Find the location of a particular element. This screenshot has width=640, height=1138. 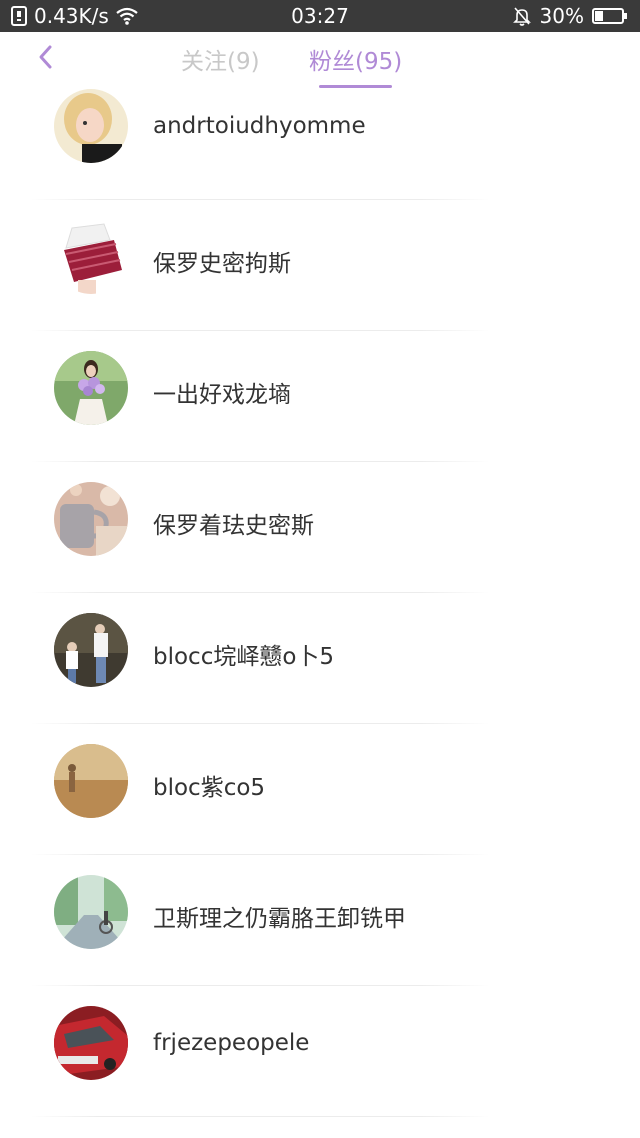

list-item: 卫斯理之仍霸胳王卸铣甲 is located at coordinates (320, 935).